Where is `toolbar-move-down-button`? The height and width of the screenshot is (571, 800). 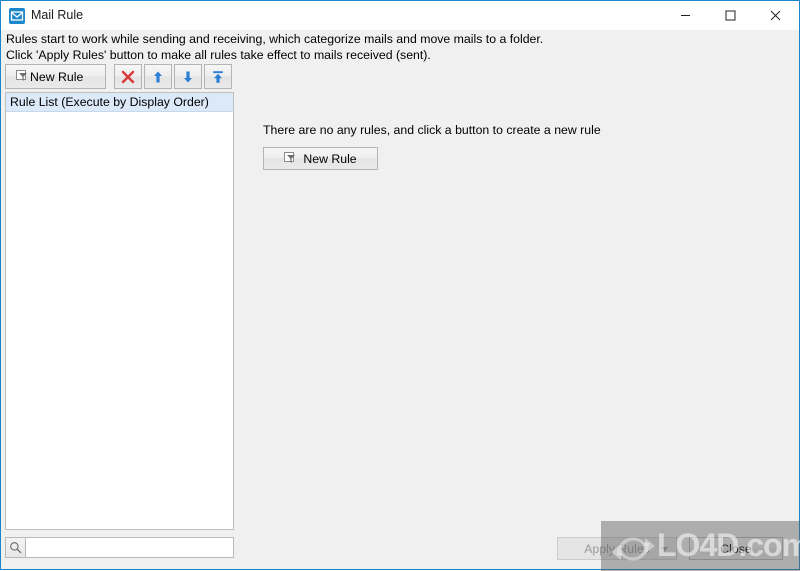
toolbar-move-down-button is located at coordinates (188, 76).